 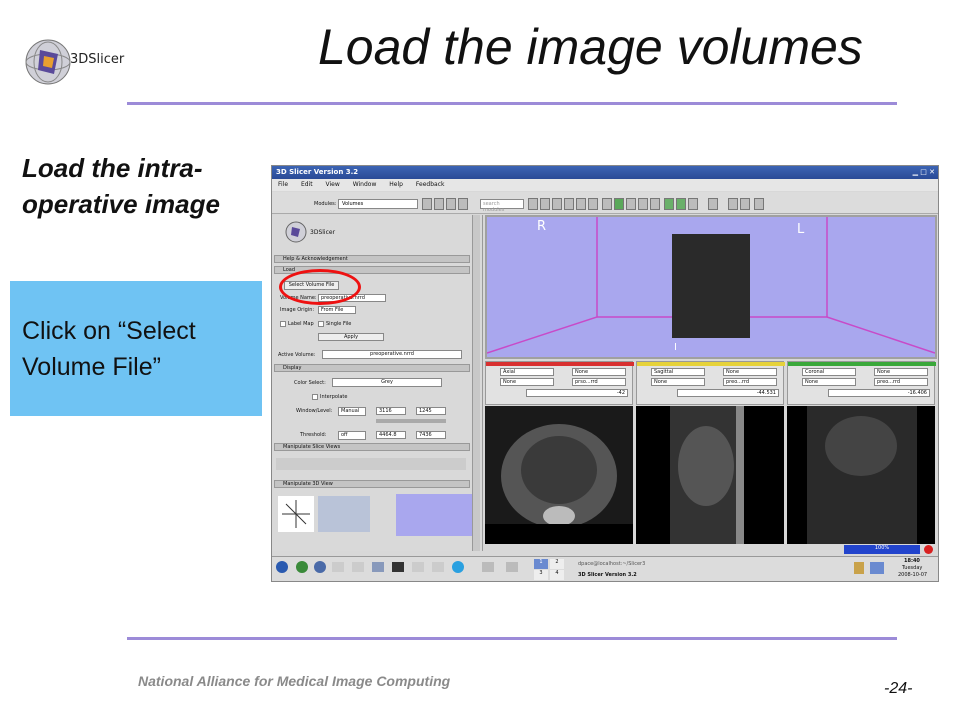 What do you see at coordinates (431, 411) in the screenshot?
I see `level-field: 1245` at bounding box center [431, 411].